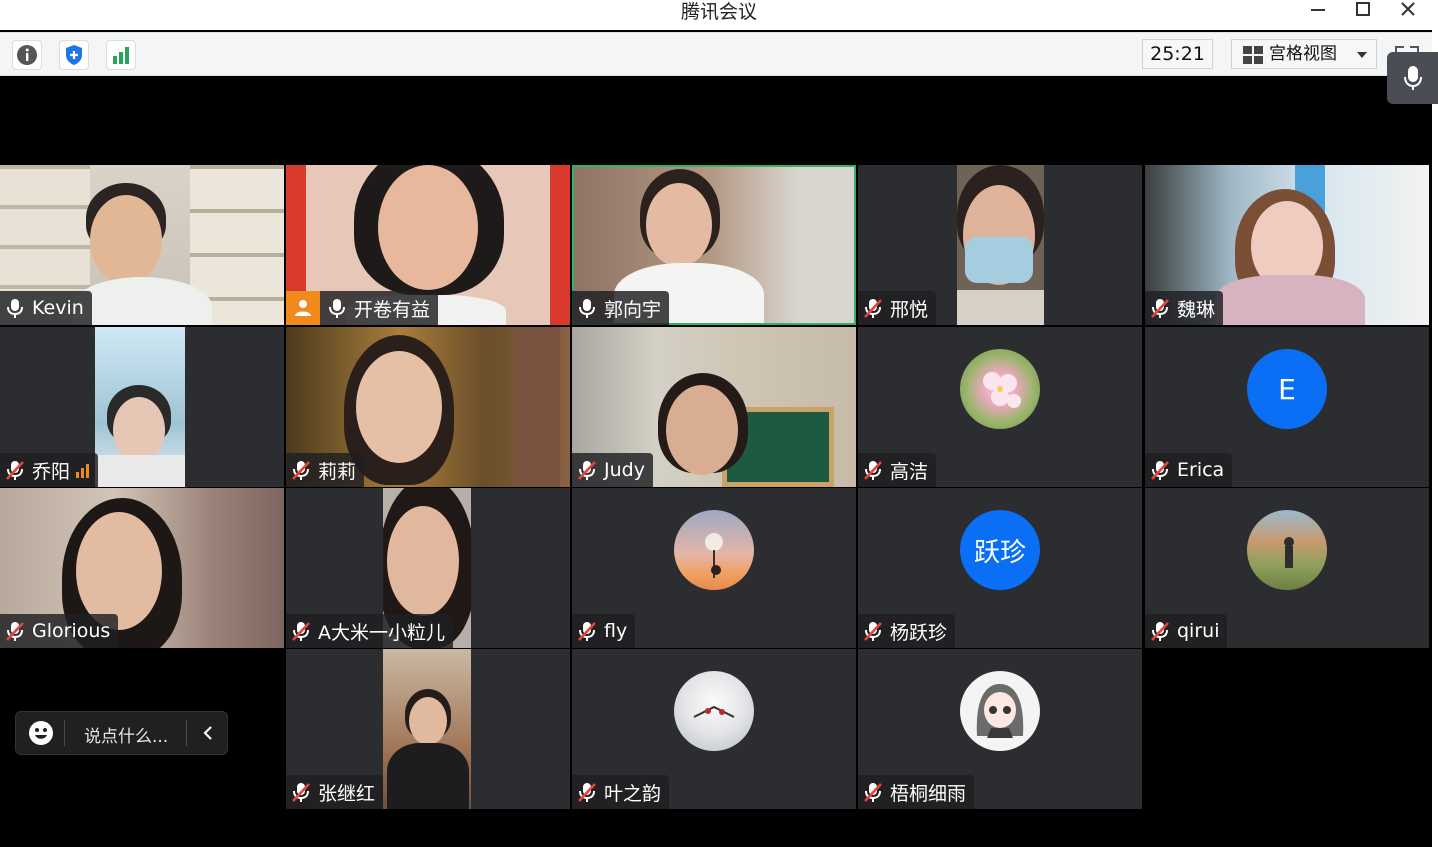 The height and width of the screenshot is (847, 1438). I want to click on participant-name: 开卷有益, so click(392, 309).